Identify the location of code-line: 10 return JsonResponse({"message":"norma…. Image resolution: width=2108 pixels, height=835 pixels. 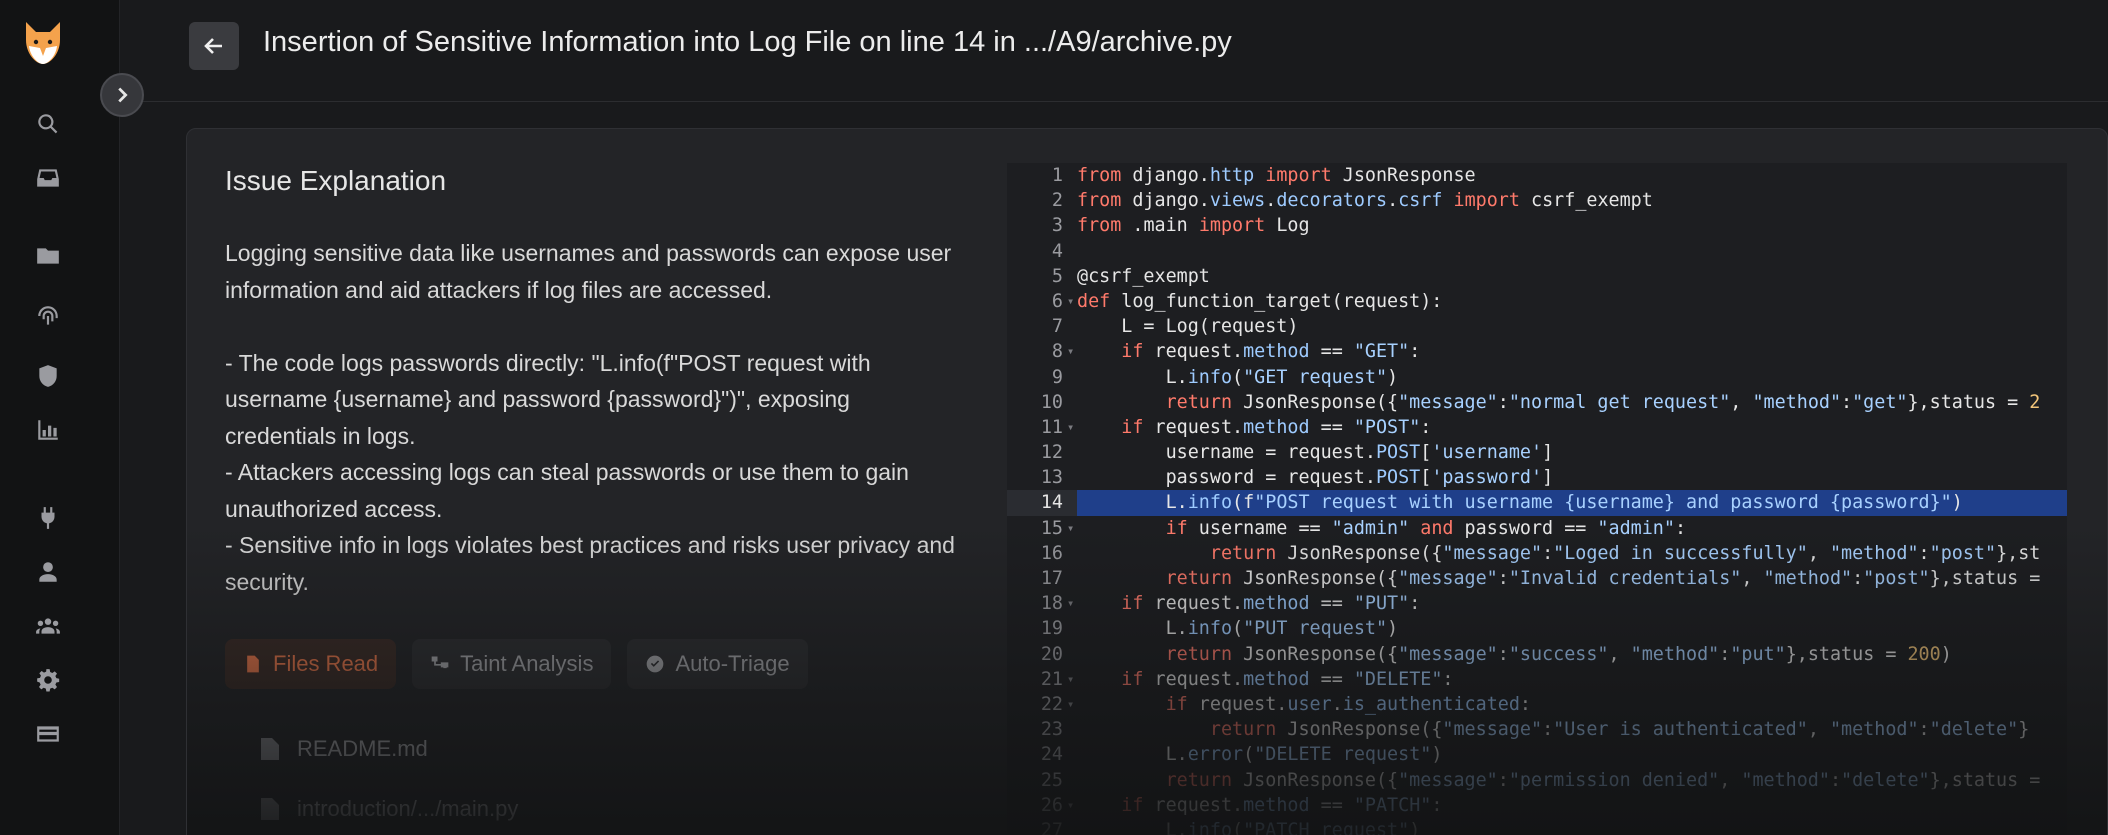
(1537, 402).